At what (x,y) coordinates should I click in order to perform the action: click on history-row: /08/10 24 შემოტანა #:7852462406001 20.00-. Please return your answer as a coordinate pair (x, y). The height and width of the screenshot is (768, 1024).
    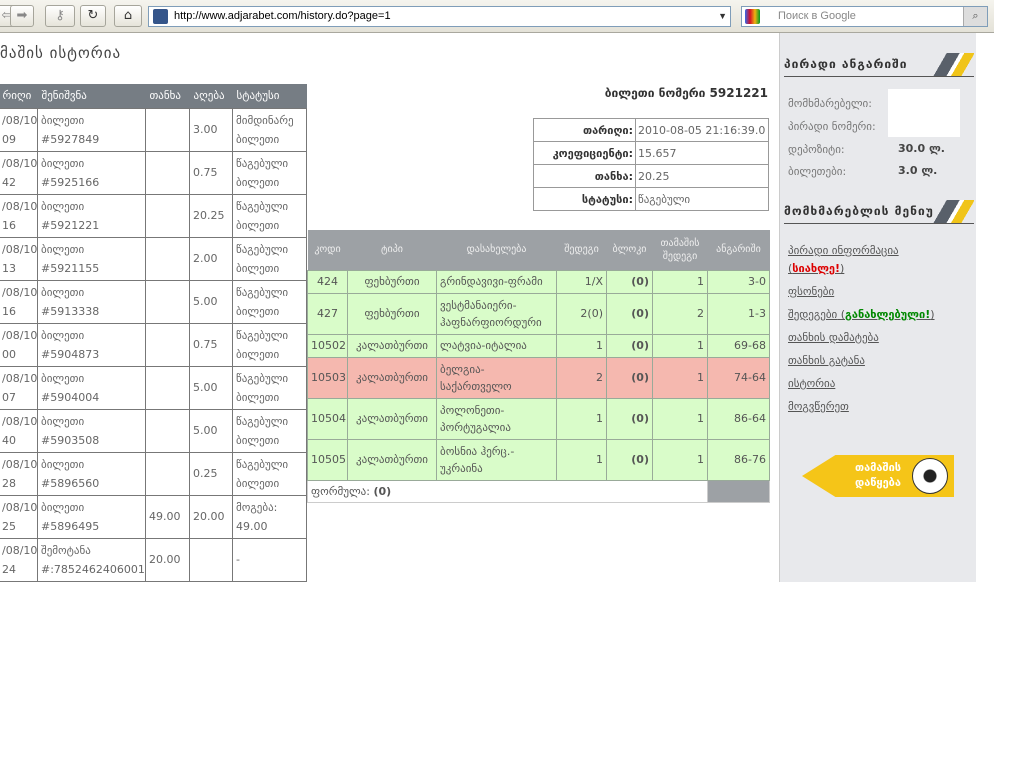
    Looking at the image, I should click on (153, 559).